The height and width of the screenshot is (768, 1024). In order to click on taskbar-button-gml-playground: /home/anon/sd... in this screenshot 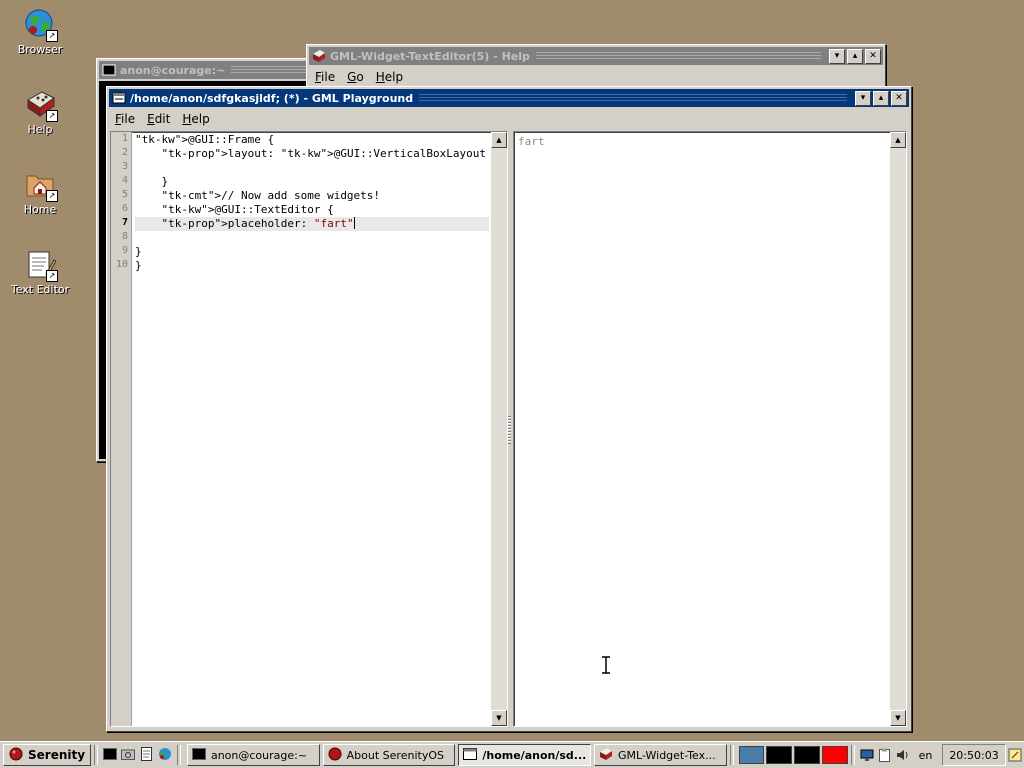, I will do `click(525, 755)`.